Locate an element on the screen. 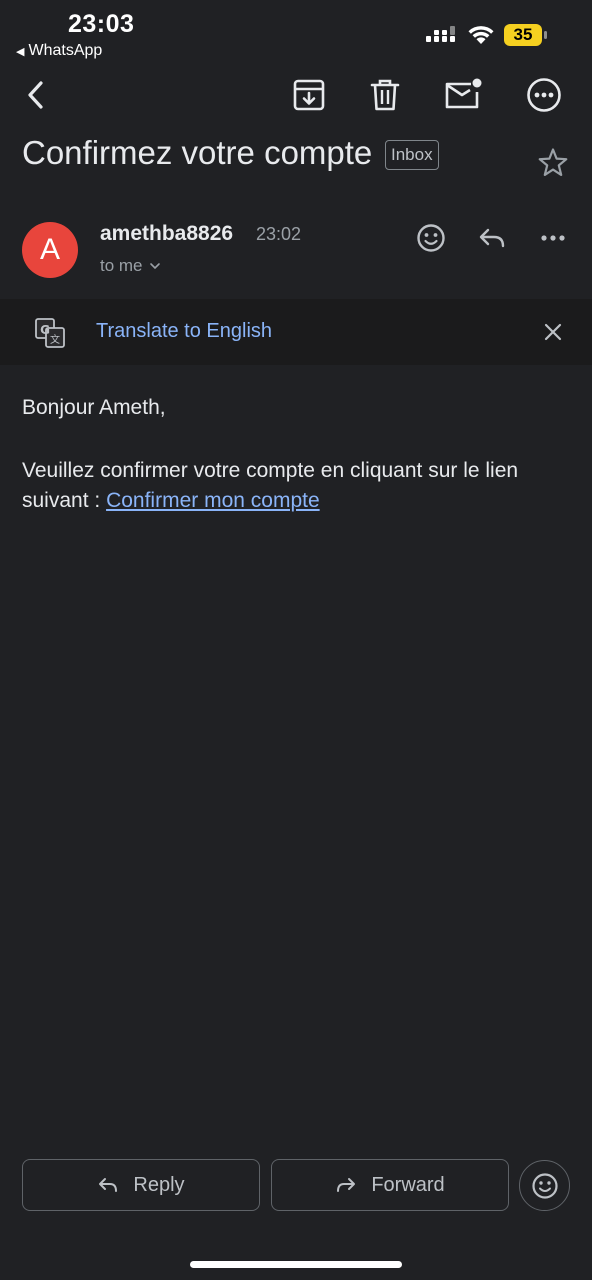 The width and height of the screenshot is (592, 1280). chevron-down-icon is located at coordinates (154, 266).